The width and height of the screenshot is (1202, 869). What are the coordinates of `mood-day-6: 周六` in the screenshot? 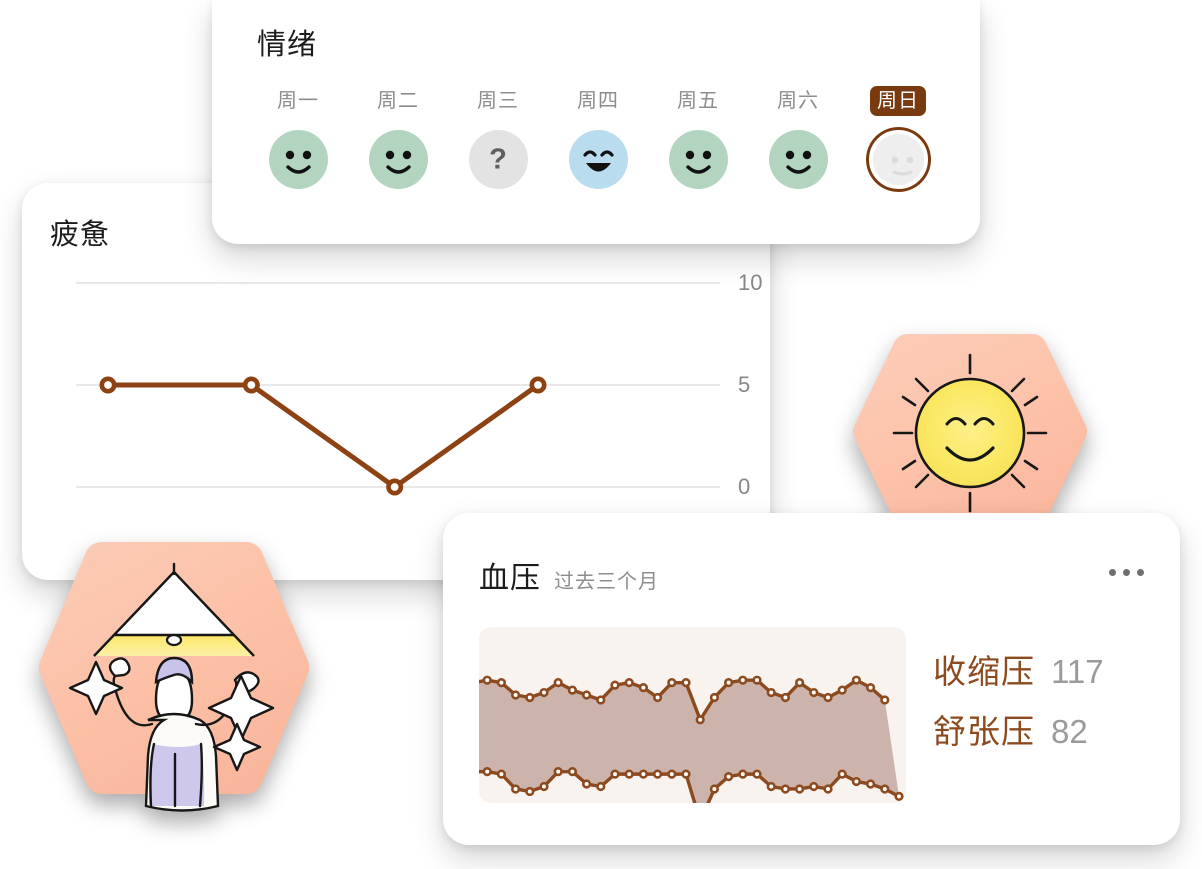 It's located at (798, 137).